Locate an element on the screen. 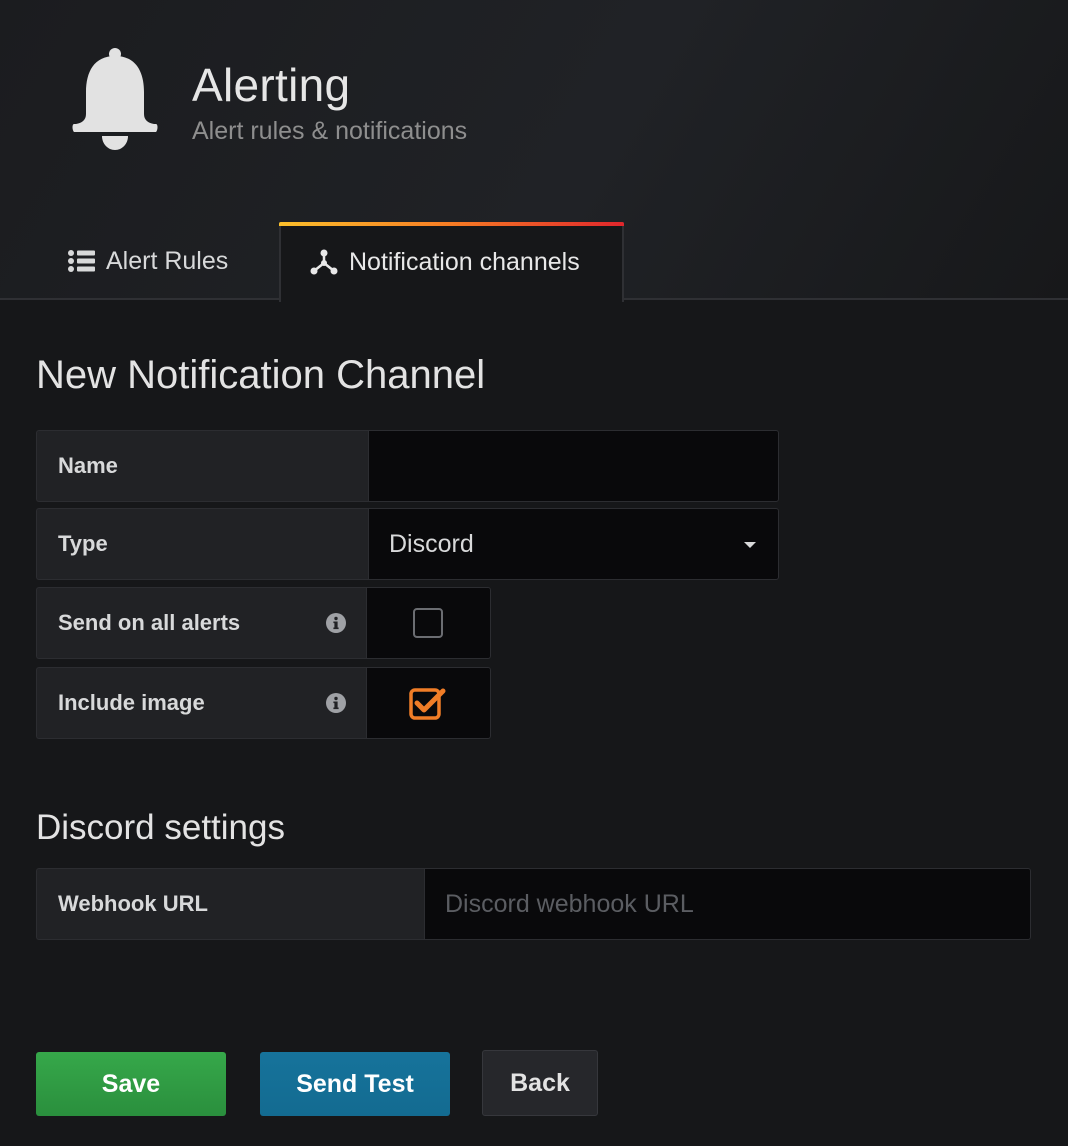 Image resolution: width=1068 pixels, height=1146 pixels. webhook-url-input: Discord webhook URL is located at coordinates (727, 904).